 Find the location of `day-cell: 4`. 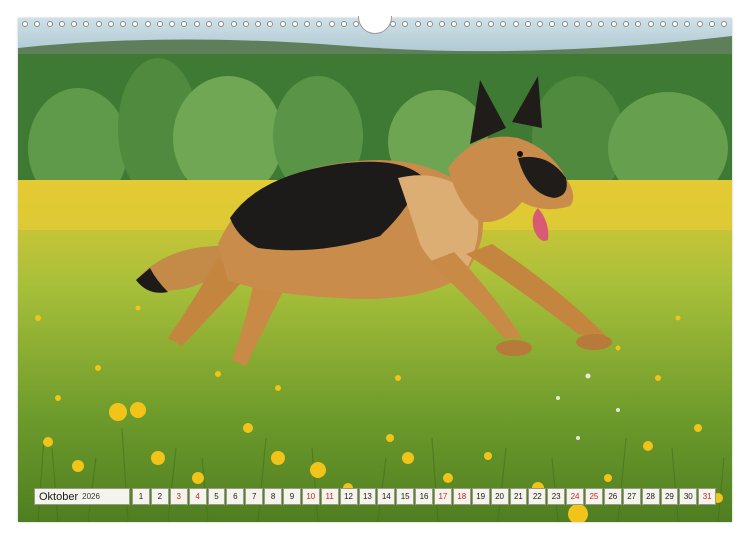

day-cell: 4 is located at coordinates (197, 496).